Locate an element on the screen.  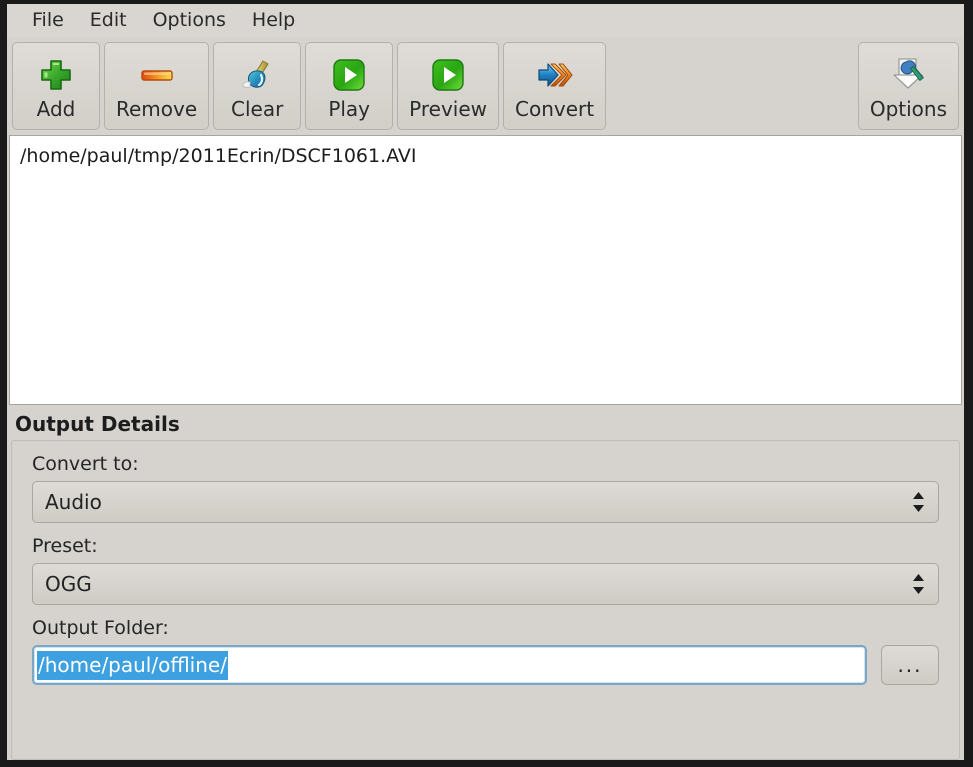
preview-button-label: Preview is located at coordinates (448, 108).